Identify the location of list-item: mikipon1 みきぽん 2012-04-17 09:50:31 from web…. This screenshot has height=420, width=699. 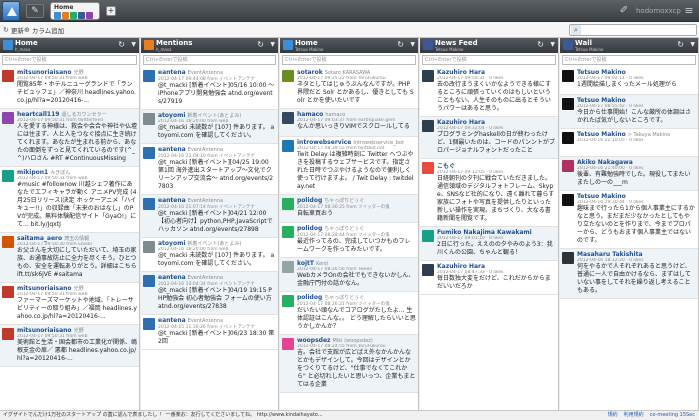
(69, 200).